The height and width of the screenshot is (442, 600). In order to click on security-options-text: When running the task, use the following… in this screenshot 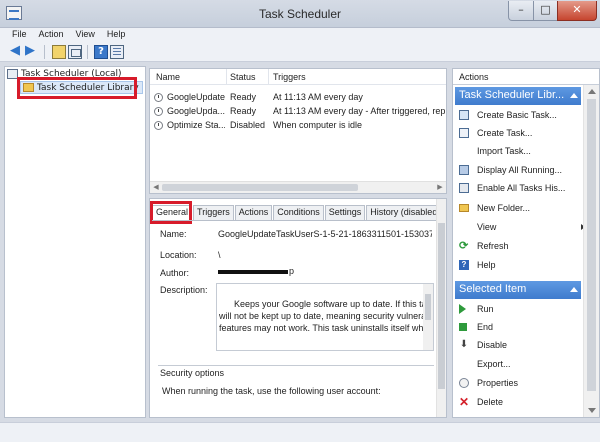, I will do `click(271, 391)`.